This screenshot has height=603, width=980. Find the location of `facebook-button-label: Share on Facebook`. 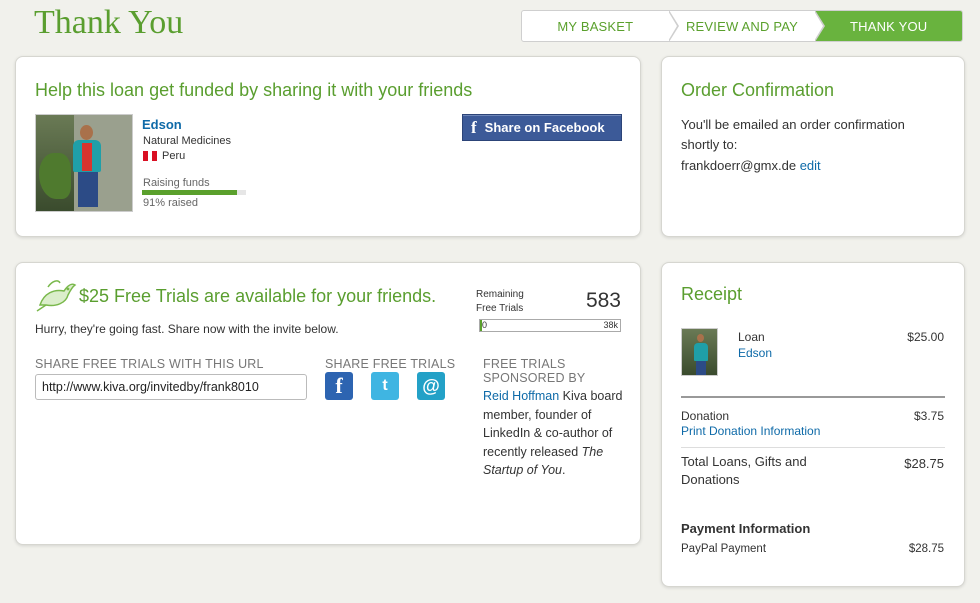

facebook-button-label: Share on Facebook is located at coordinates (544, 127).